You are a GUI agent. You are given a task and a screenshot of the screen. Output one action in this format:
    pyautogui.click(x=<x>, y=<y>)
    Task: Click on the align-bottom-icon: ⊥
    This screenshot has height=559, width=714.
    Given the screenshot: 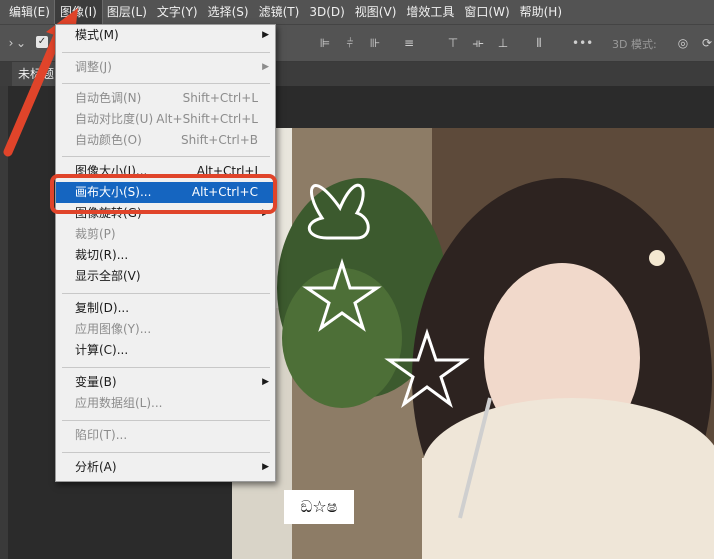 What is the action you would take?
    pyautogui.click(x=503, y=43)
    